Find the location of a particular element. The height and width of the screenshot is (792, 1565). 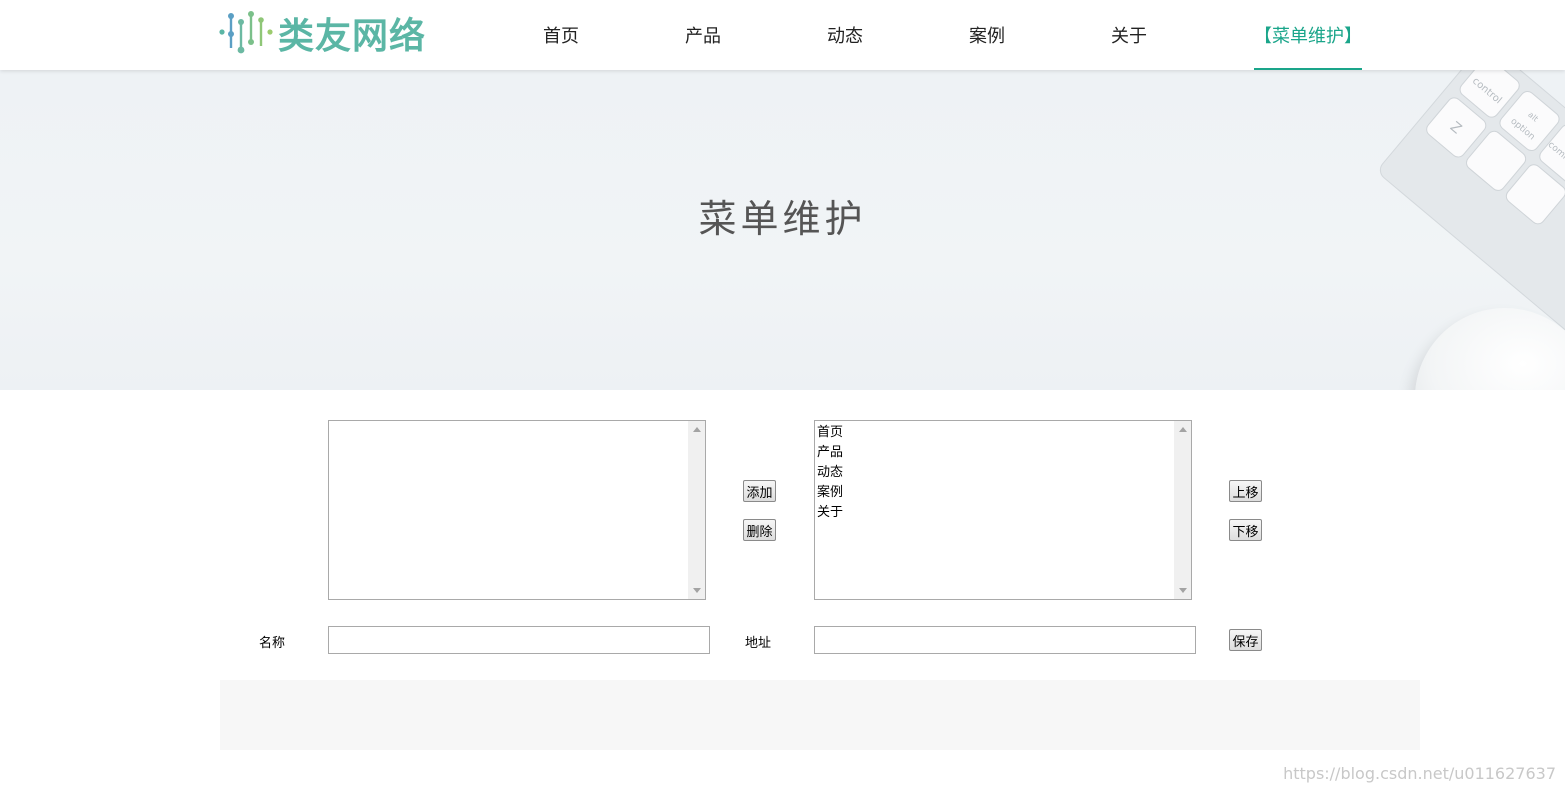

list-item: 案例 is located at coordinates (1004, 493).